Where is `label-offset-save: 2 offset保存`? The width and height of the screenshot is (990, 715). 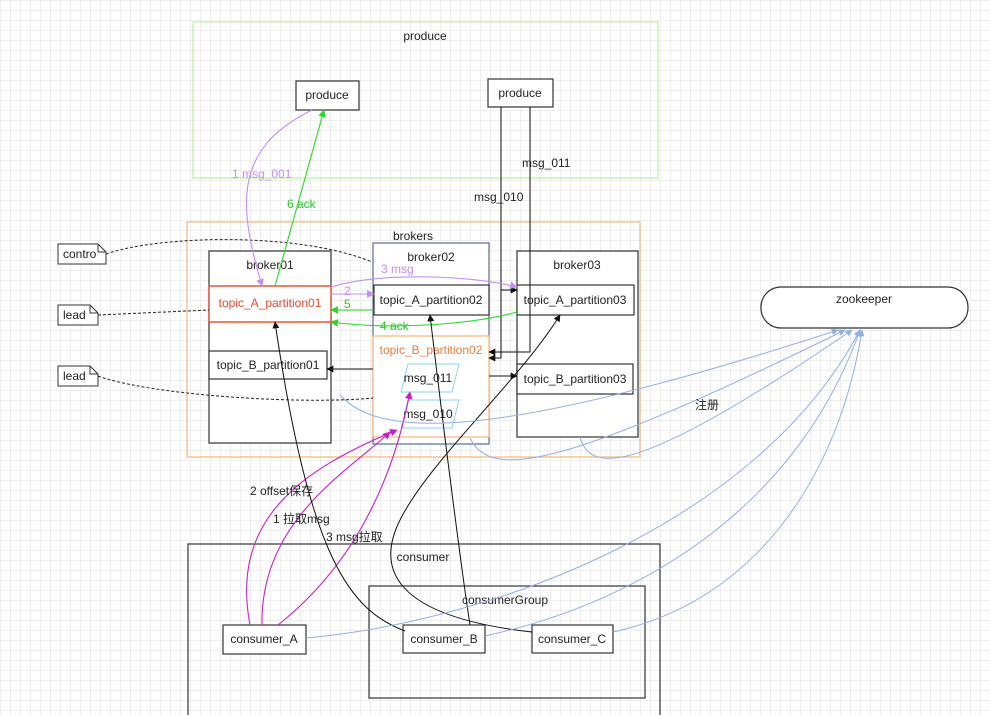 label-offset-save: 2 offset保存 is located at coordinates (281, 491).